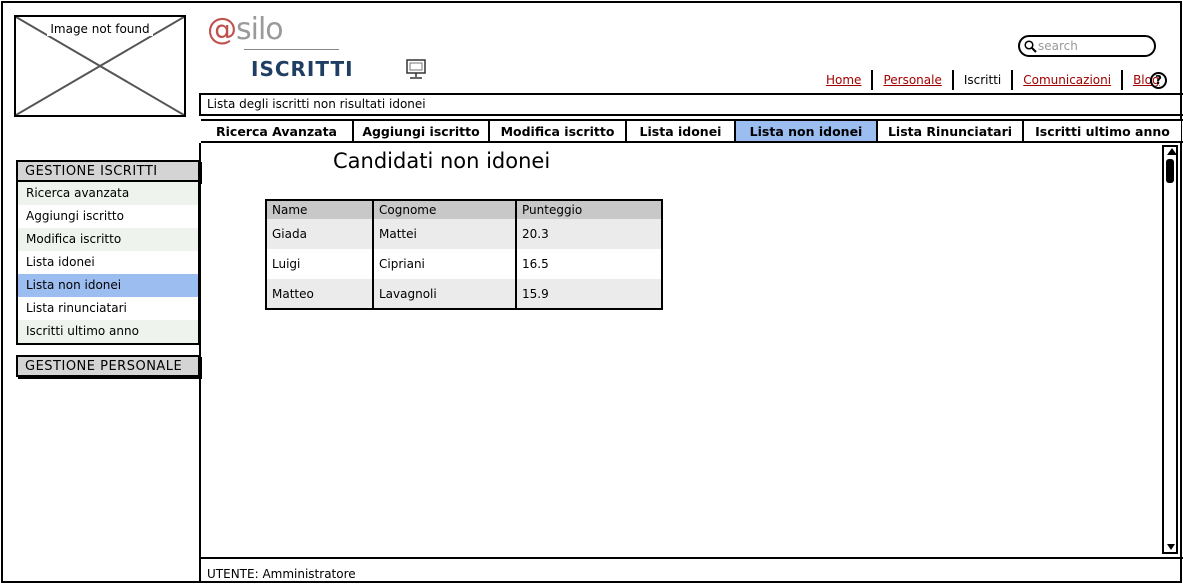 The width and height of the screenshot is (1183, 584). Describe the element at coordinates (1102, 131) in the screenshot. I see `tab-iscritti-ultimo-anno: Iscritti ultimo anno` at that location.